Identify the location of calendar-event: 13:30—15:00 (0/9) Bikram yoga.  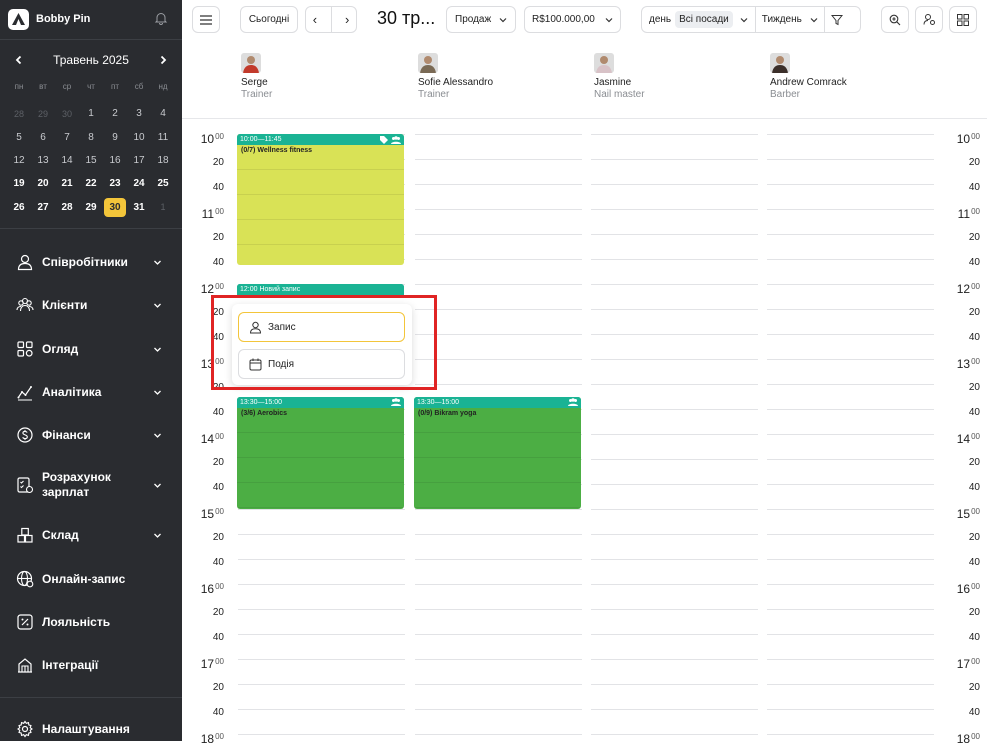
(497, 452).